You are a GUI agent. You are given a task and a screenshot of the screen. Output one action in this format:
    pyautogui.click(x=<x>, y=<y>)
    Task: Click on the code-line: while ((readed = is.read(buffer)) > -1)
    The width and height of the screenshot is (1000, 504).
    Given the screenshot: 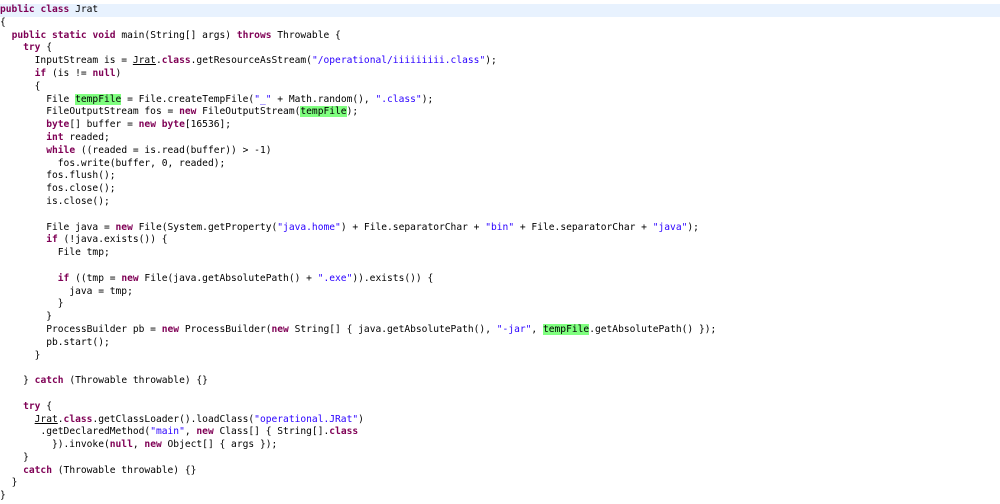 What is the action you would take?
    pyautogui.click(x=500, y=151)
    